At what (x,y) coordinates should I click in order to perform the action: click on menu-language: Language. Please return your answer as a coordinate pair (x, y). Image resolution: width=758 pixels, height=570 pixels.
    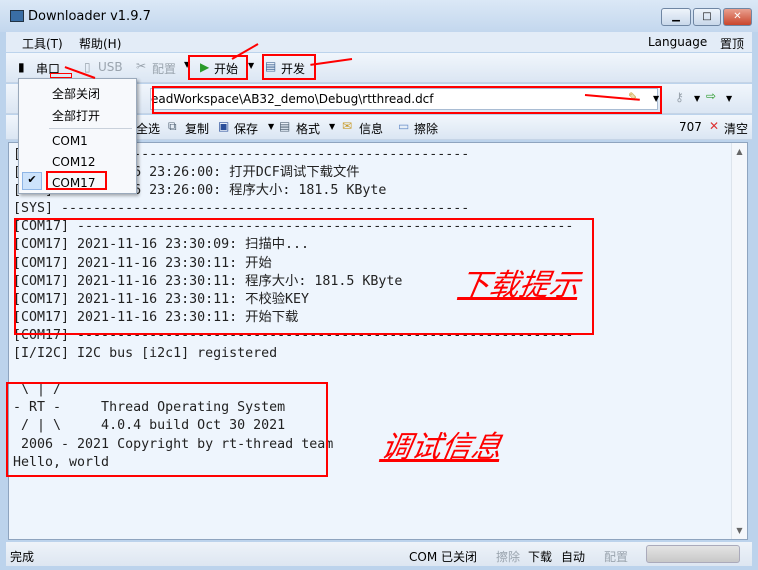
    Looking at the image, I should click on (677, 42).